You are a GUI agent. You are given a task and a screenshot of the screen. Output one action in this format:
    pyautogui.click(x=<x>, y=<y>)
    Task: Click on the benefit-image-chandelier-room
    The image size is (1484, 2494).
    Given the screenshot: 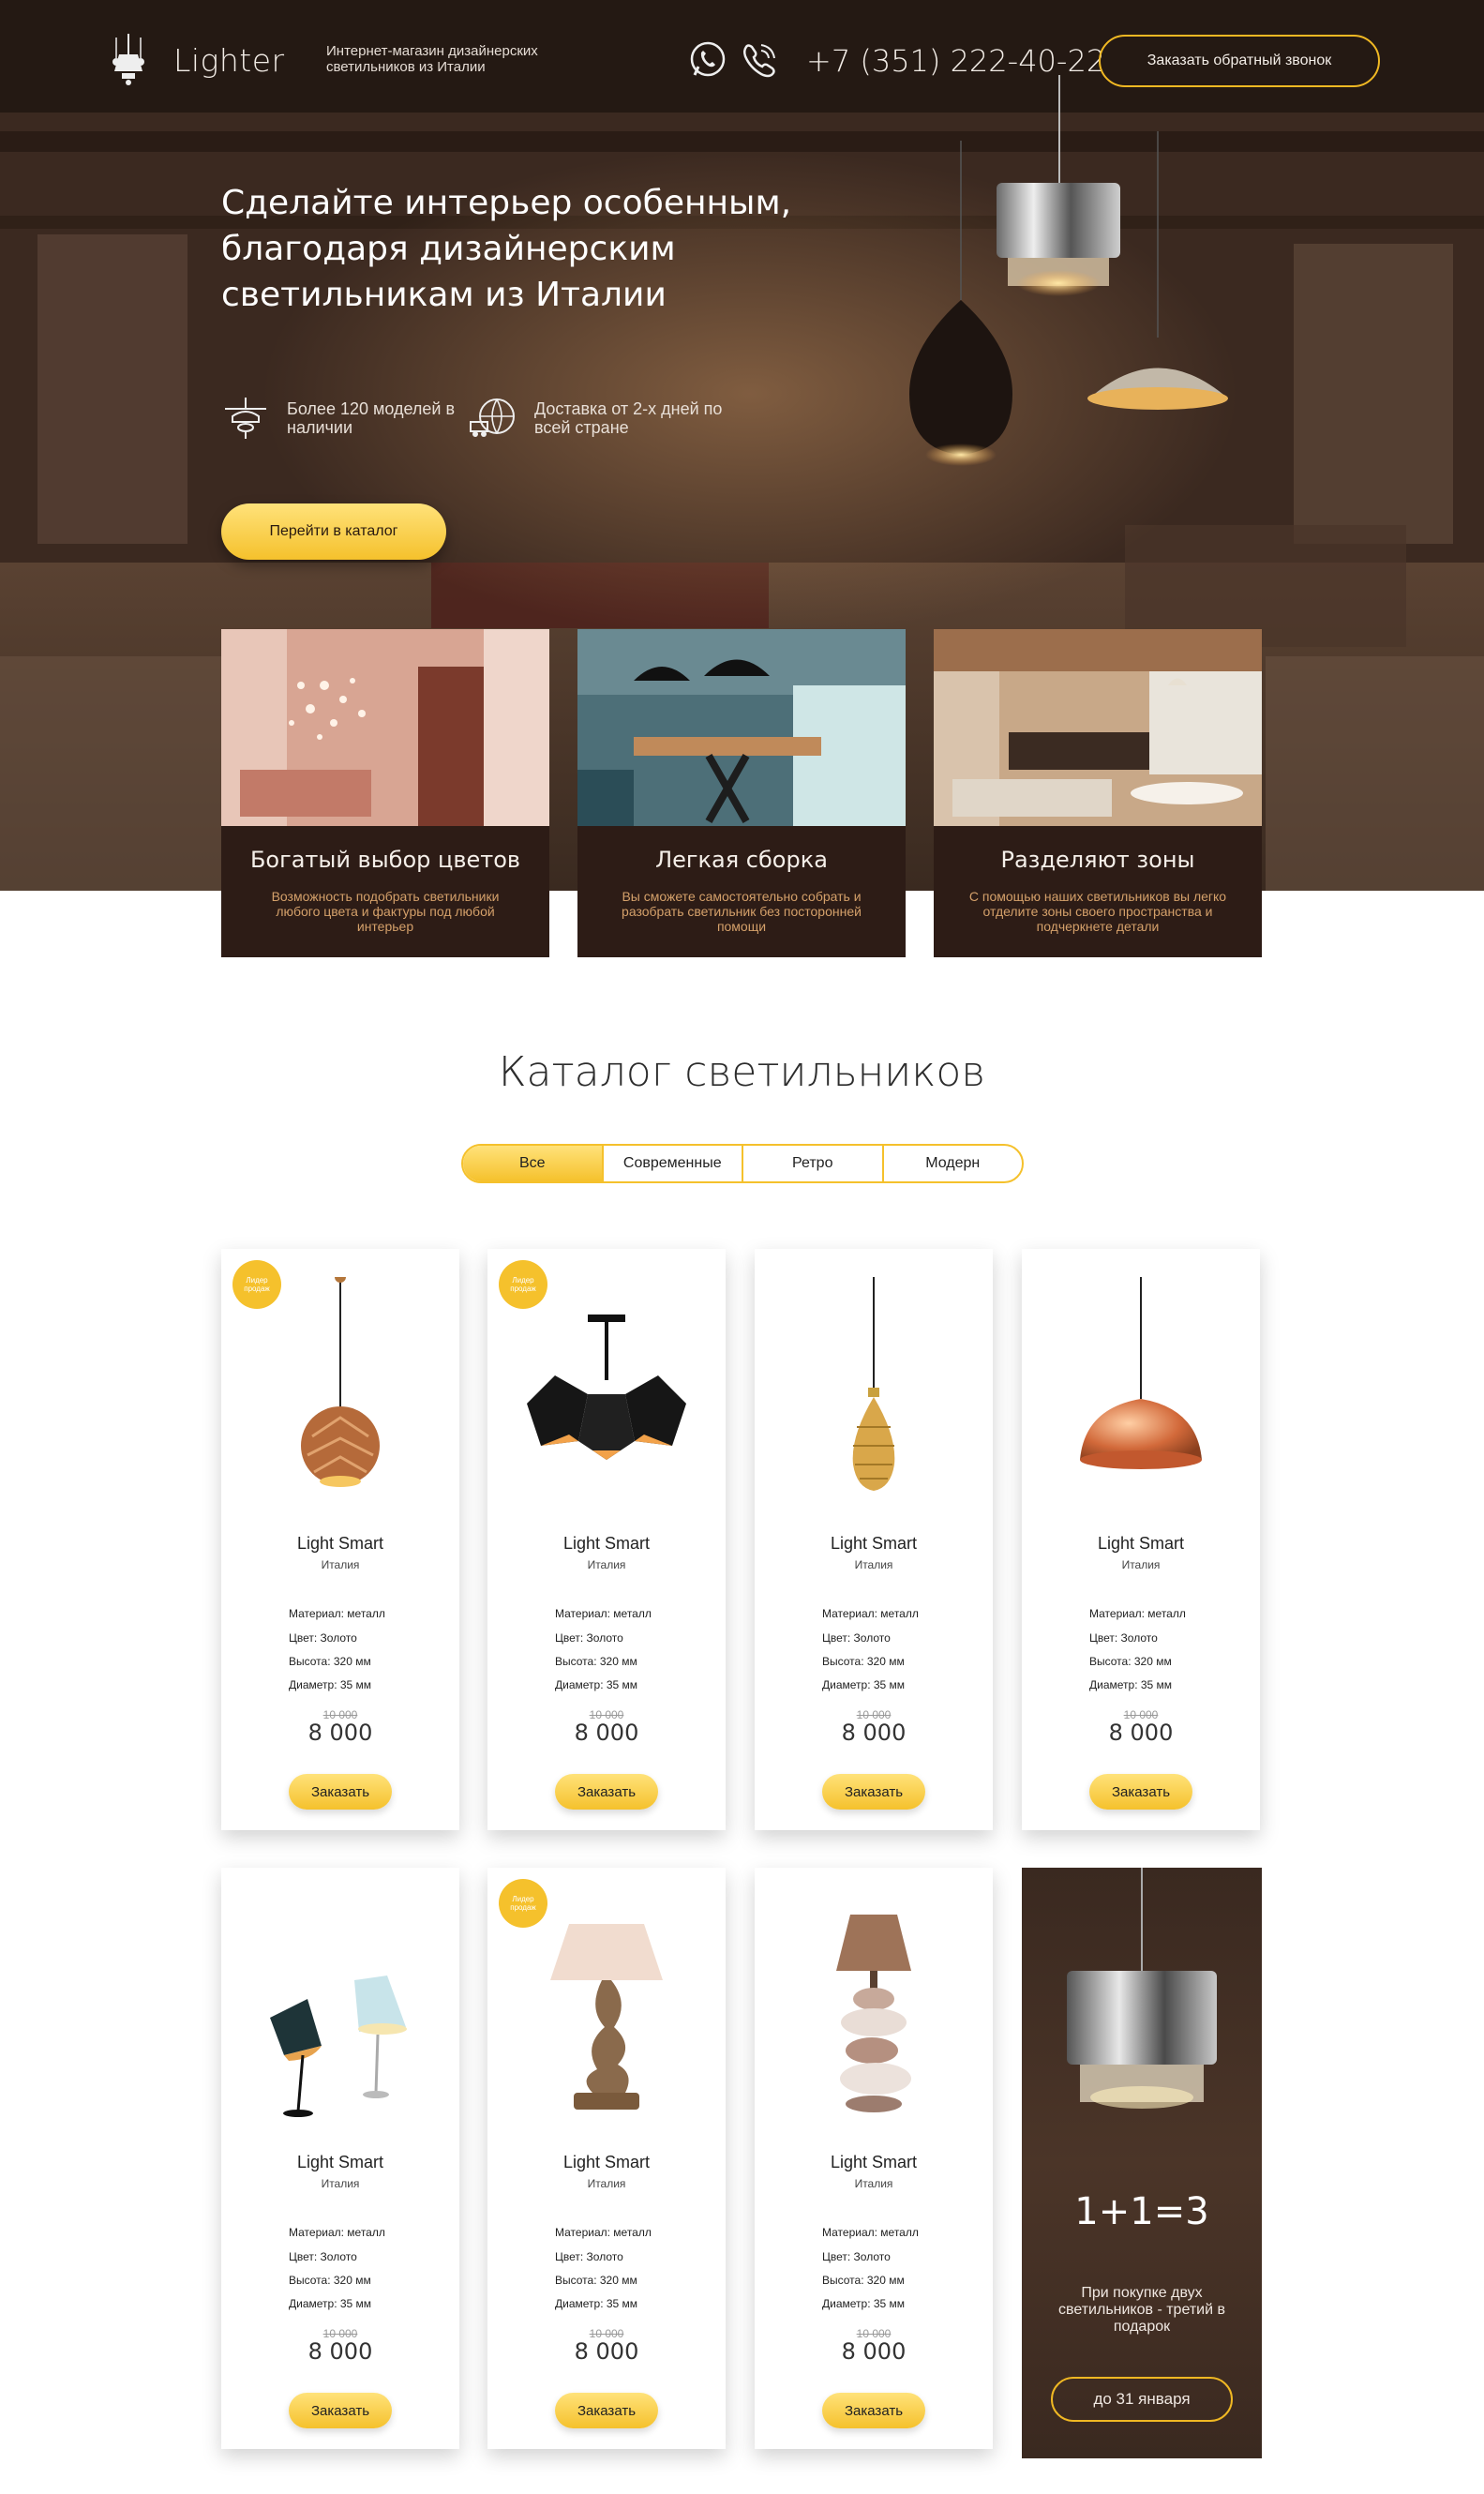 What is the action you would take?
    pyautogui.click(x=385, y=727)
    